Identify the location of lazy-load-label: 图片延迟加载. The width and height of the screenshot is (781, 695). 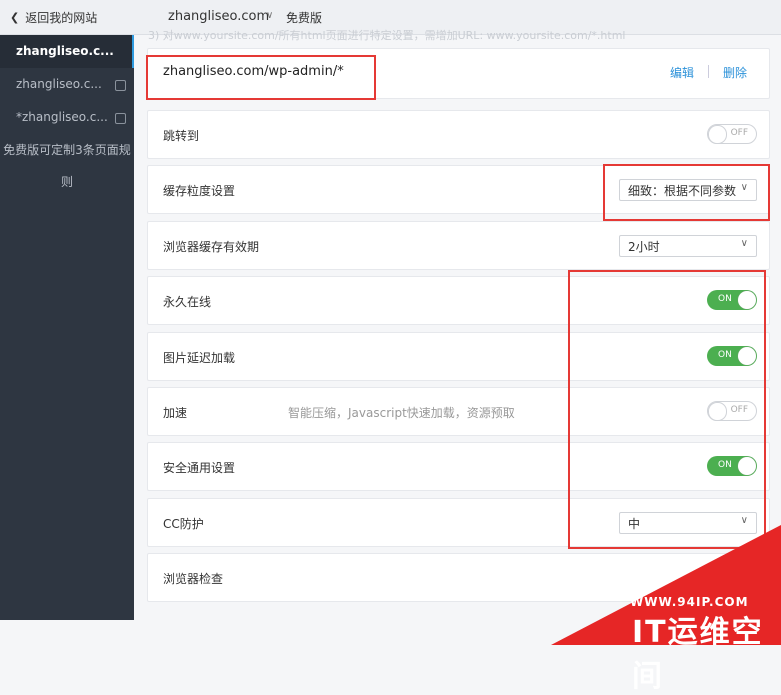
(199, 358).